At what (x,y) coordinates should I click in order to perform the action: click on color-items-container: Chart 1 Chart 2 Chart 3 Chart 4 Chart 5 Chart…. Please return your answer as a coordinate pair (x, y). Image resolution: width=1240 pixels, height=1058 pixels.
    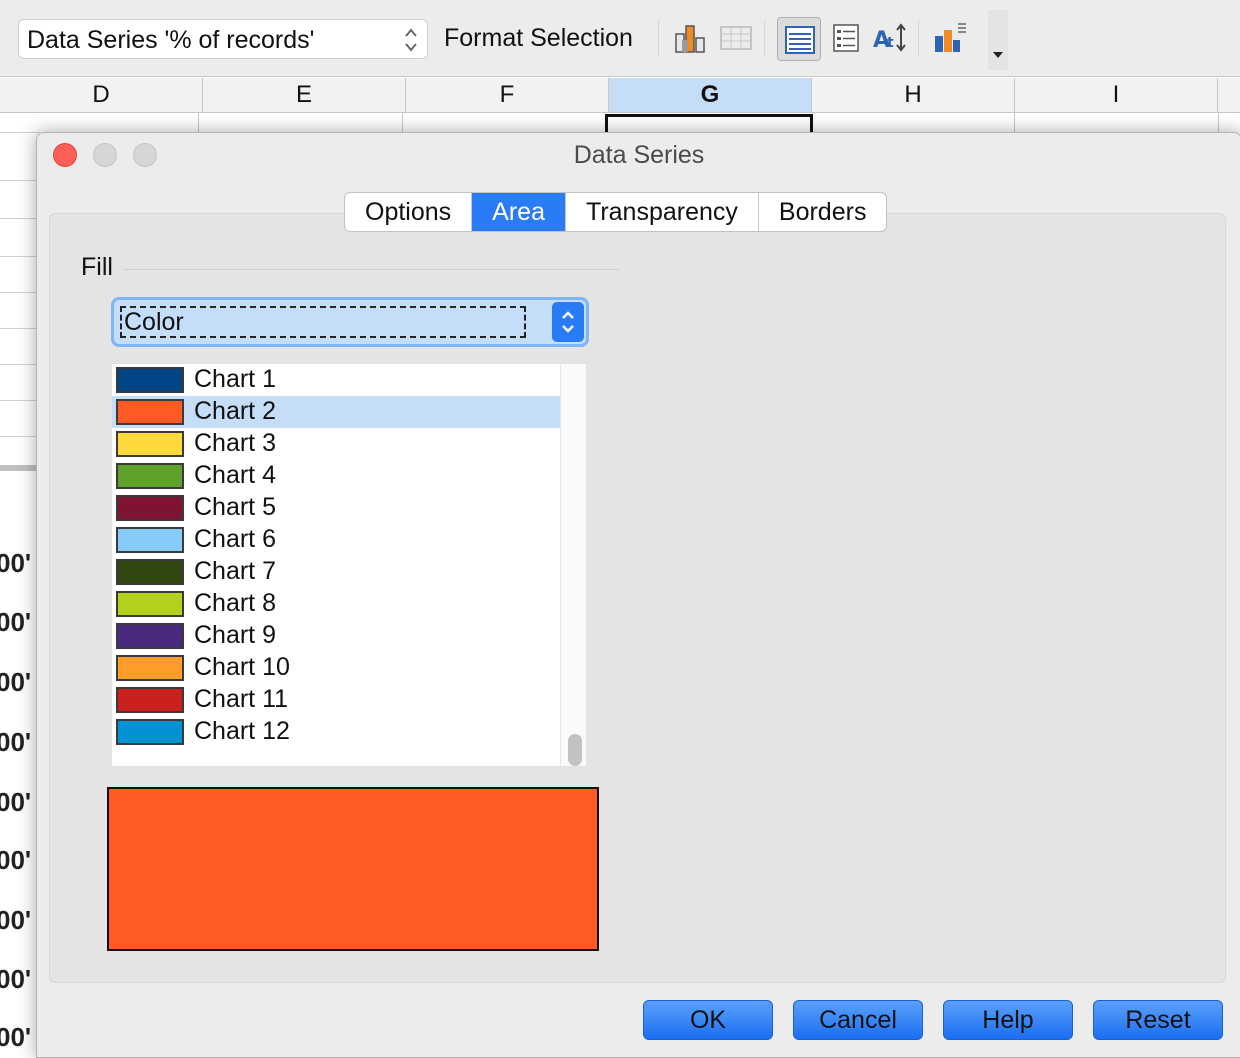
    Looking at the image, I should click on (349, 556).